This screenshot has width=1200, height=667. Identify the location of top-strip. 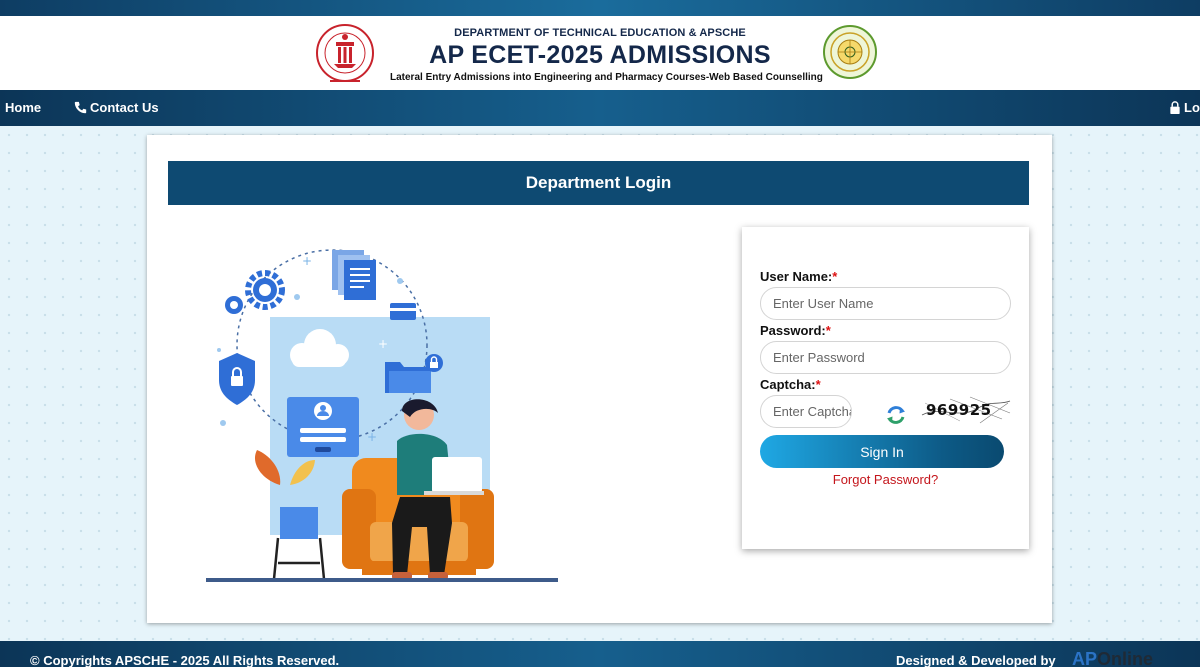
(600, 8).